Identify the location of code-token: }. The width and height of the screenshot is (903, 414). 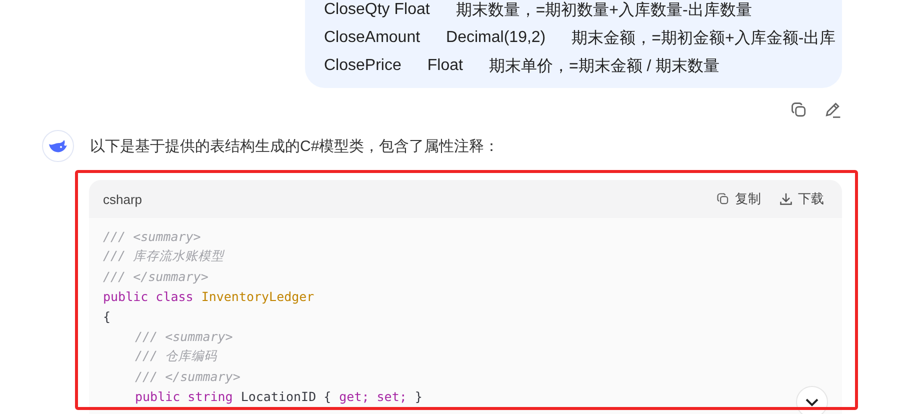
(418, 396).